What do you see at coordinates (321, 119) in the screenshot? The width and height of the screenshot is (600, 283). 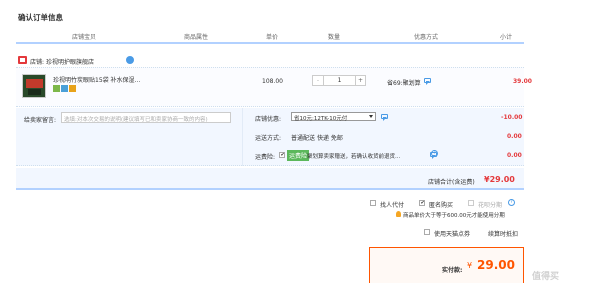 I see `shop-discount-selected: 省10元:12TK-10元付` at bounding box center [321, 119].